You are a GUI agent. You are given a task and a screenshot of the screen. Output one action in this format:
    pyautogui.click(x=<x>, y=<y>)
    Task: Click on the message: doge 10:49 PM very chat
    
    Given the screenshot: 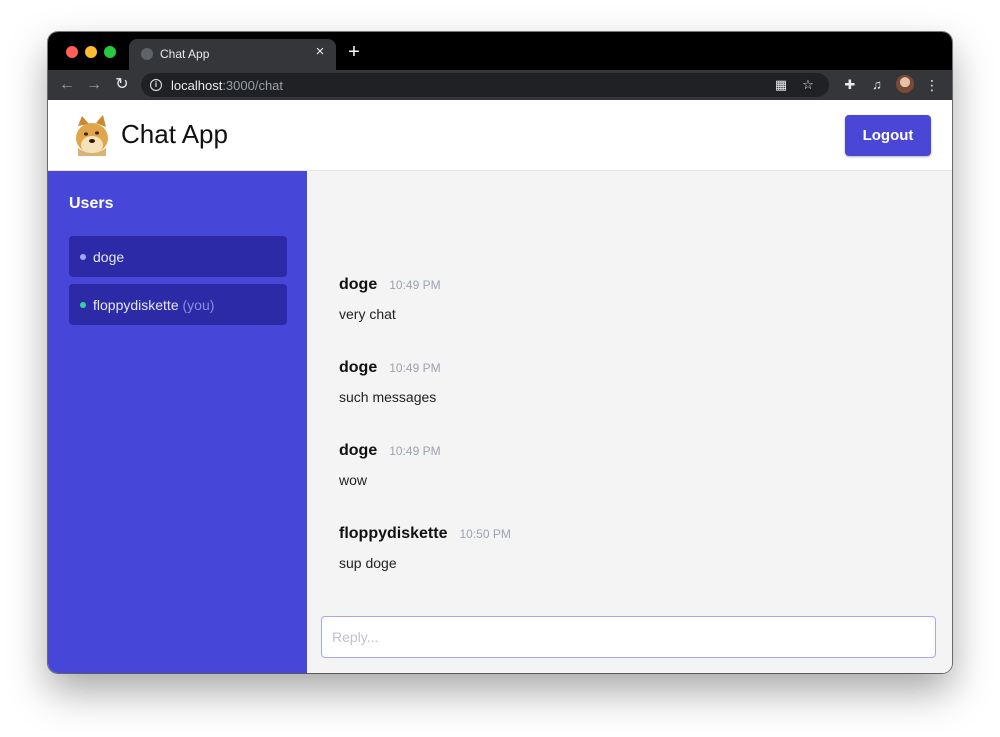 What is the action you would take?
    pyautogui.click(x=390, y=299)
    